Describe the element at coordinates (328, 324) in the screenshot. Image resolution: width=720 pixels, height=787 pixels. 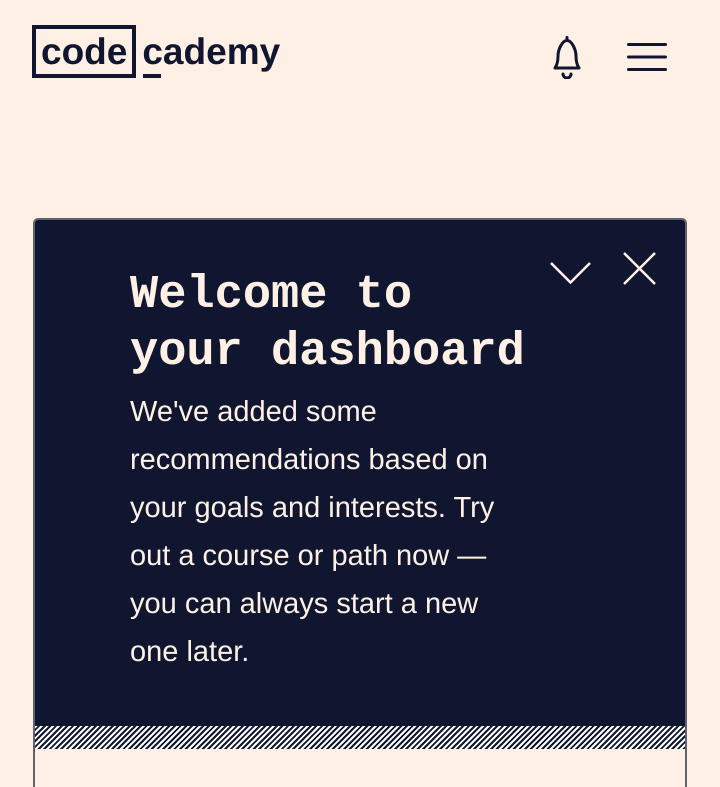
I see `welcome-title: Welcome to your dashboard` at that location.